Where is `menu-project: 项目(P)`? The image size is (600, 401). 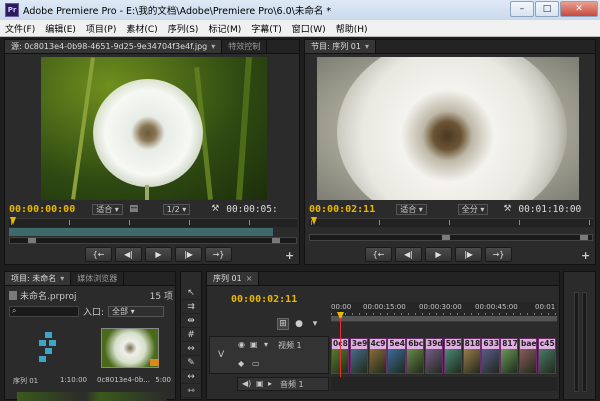 menu-project: 项目(P) is located at coordinates (101, 28).